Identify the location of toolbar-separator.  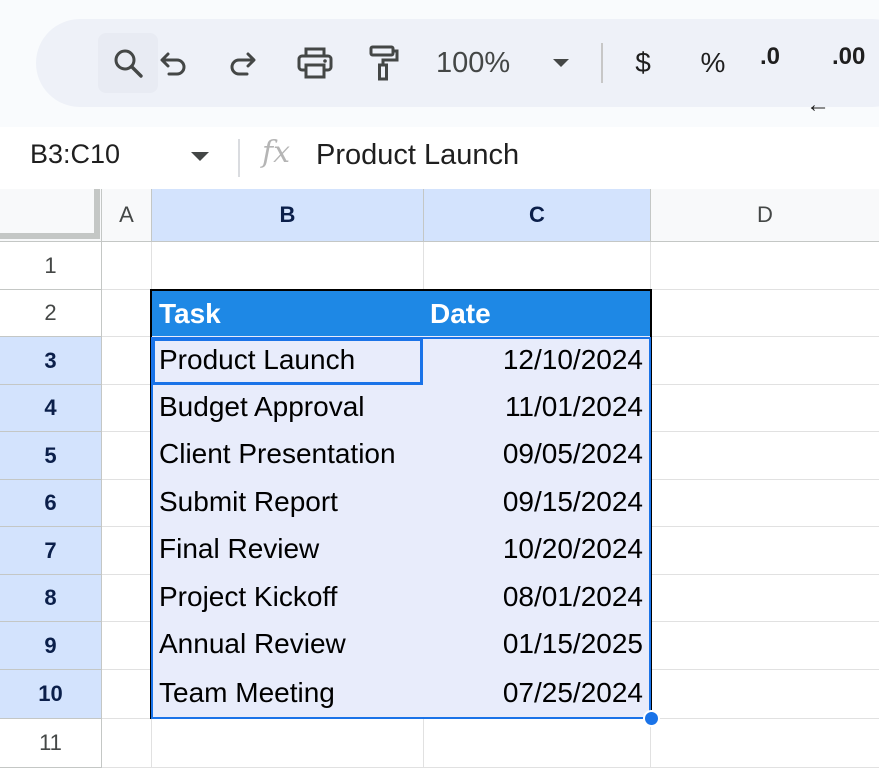
(602, 63).